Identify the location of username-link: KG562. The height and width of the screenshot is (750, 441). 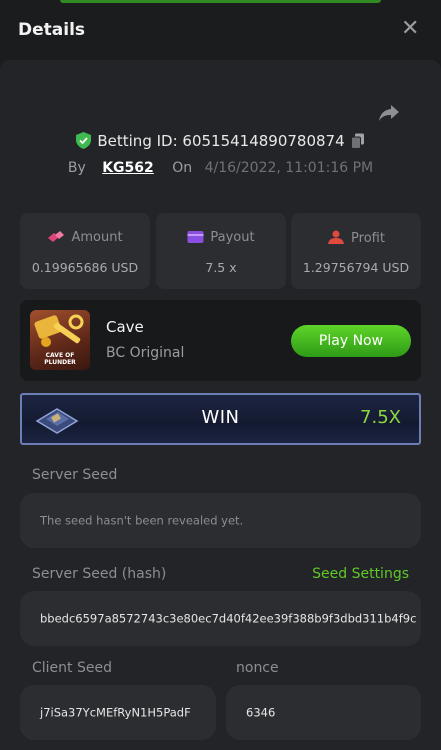
(128, 168).